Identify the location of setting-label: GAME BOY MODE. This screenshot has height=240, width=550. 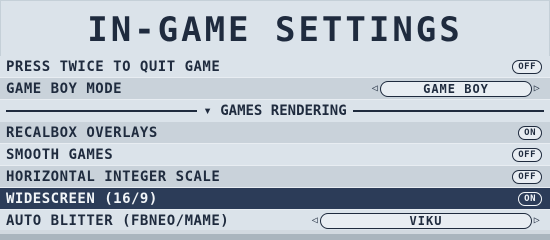
(64, 88).